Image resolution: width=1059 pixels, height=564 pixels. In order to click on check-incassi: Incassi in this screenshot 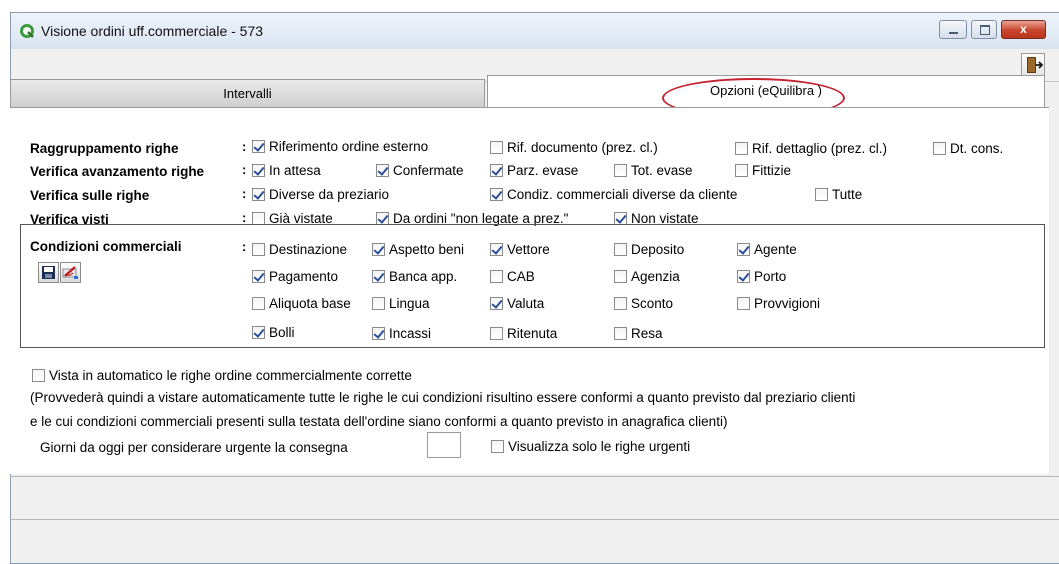, I will do `click(401, 333)`.